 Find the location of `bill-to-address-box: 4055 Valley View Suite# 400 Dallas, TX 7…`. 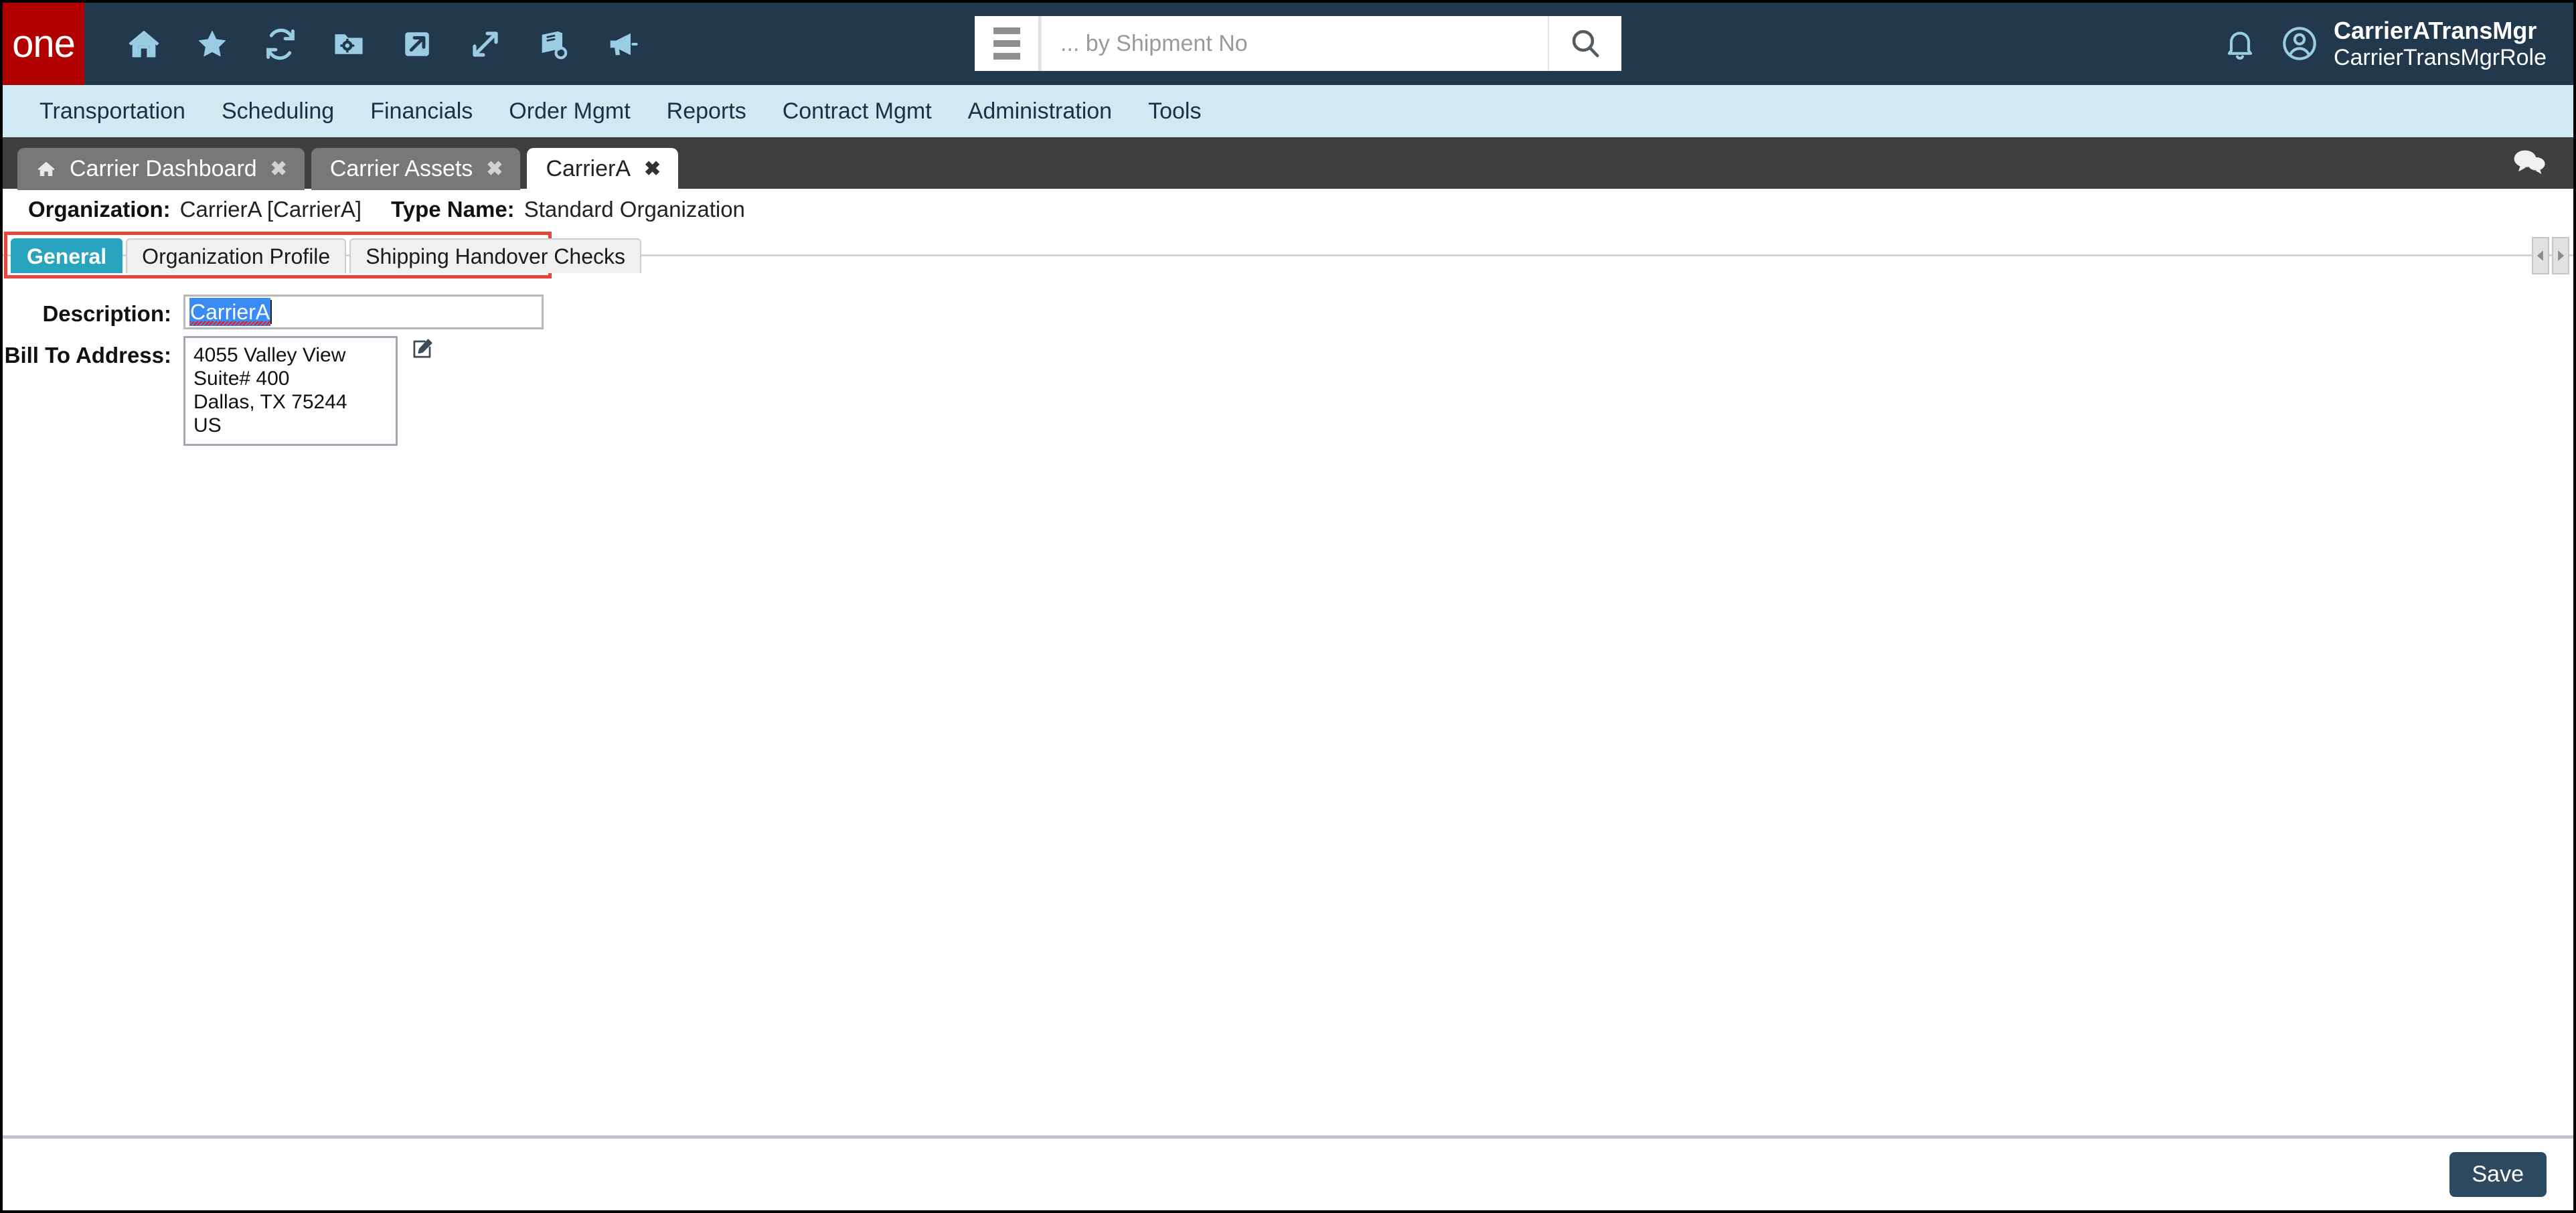

bill-to-address-box: 4055 Valley View Suite# 400 Dallas, TX 7… is located at coordinates (290, 391).